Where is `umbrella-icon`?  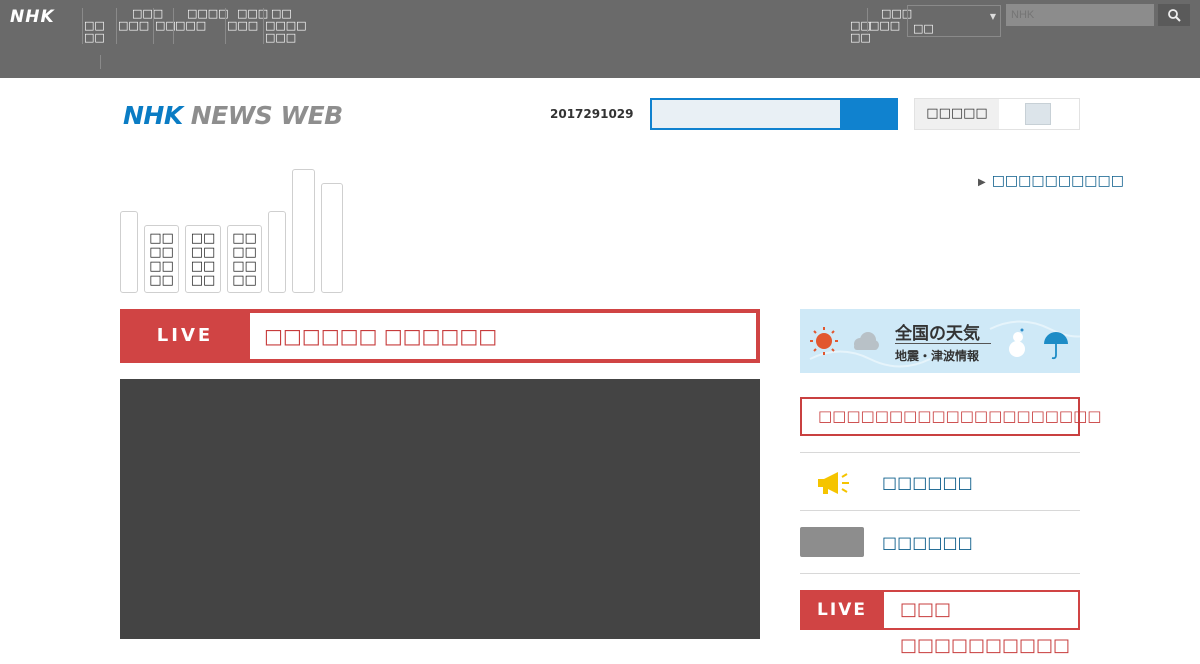
umbrella-icon is located at coordinates (1056, 346).